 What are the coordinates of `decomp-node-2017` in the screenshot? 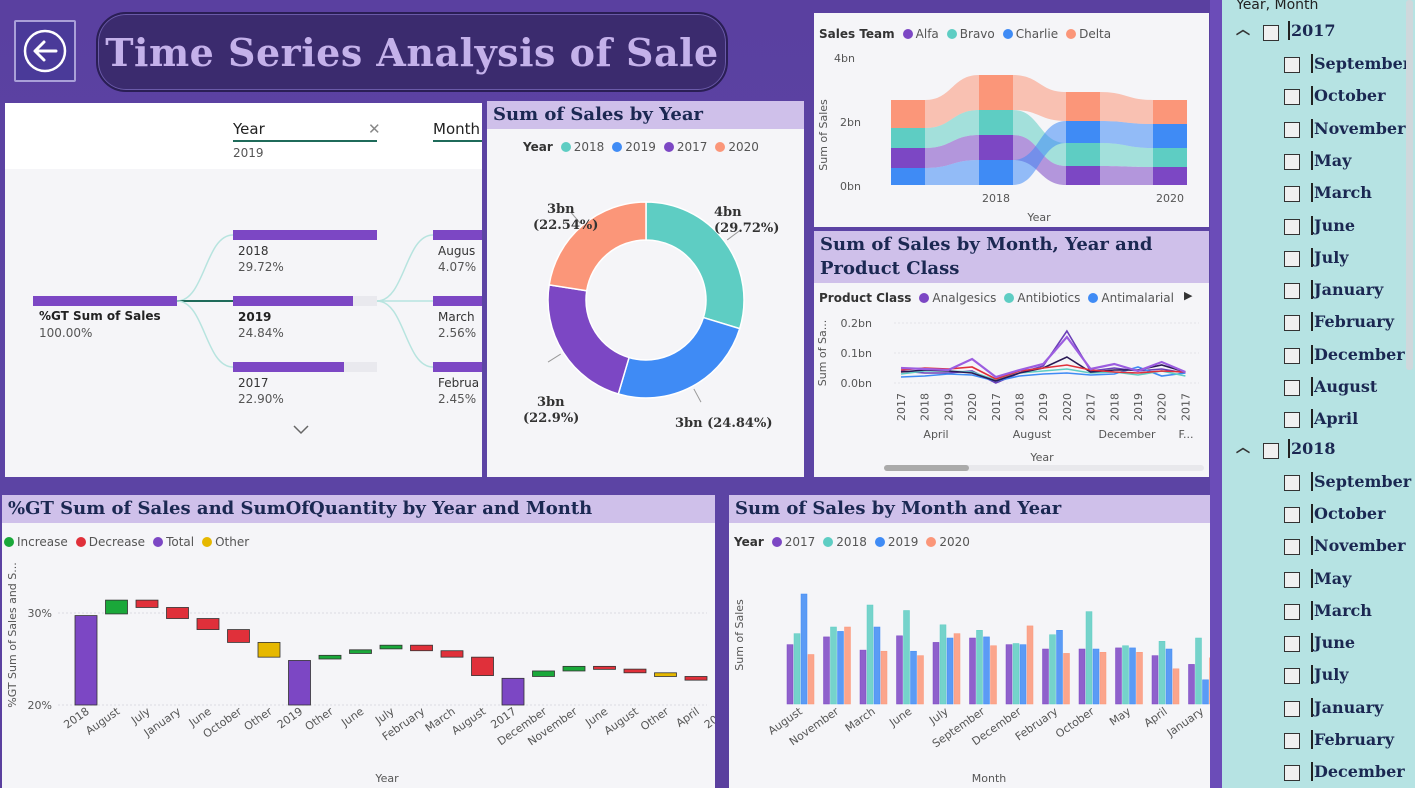 It's located at (305, 367).